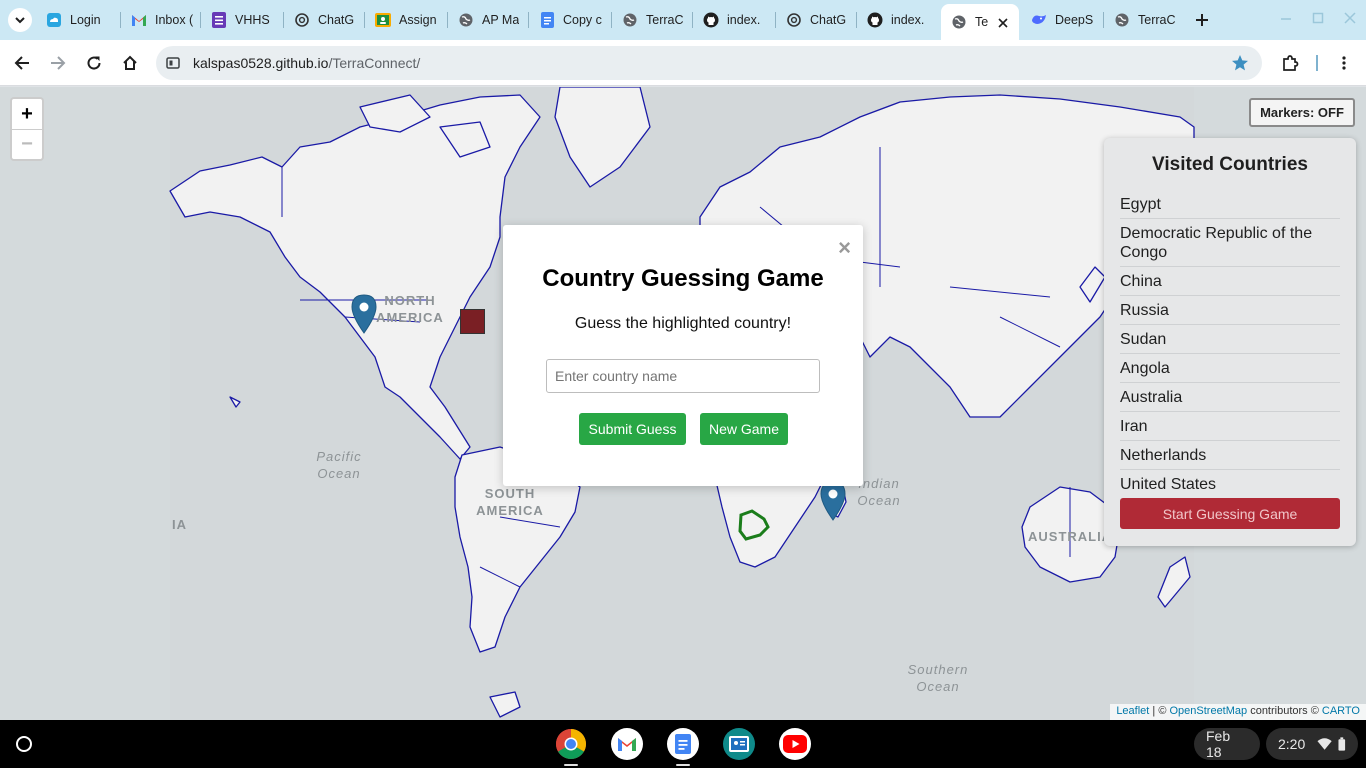 The width and height of the screenshot is (1366, 768). What do you see at coordinates (418, 20) in the screenshot?
I see `tab-label: Assign` at bounding box center [418, 20].